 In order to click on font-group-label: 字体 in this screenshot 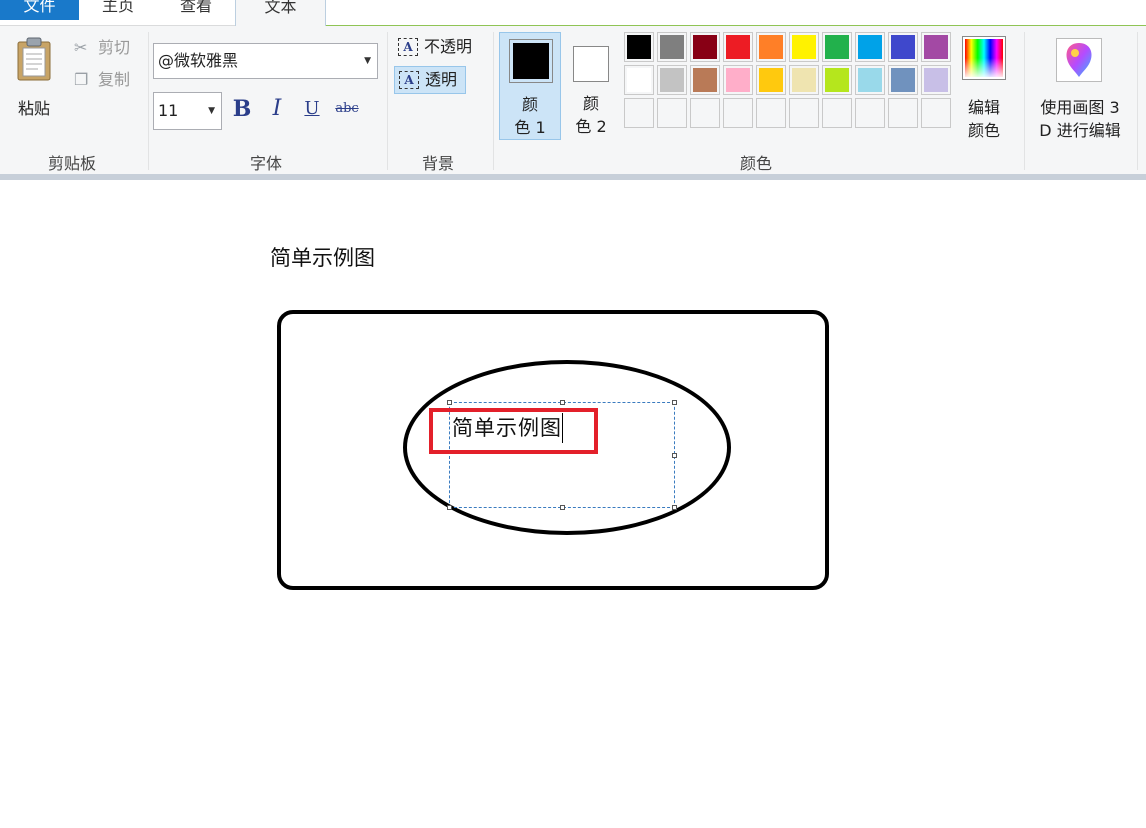, I will do `click(265, 163)`.